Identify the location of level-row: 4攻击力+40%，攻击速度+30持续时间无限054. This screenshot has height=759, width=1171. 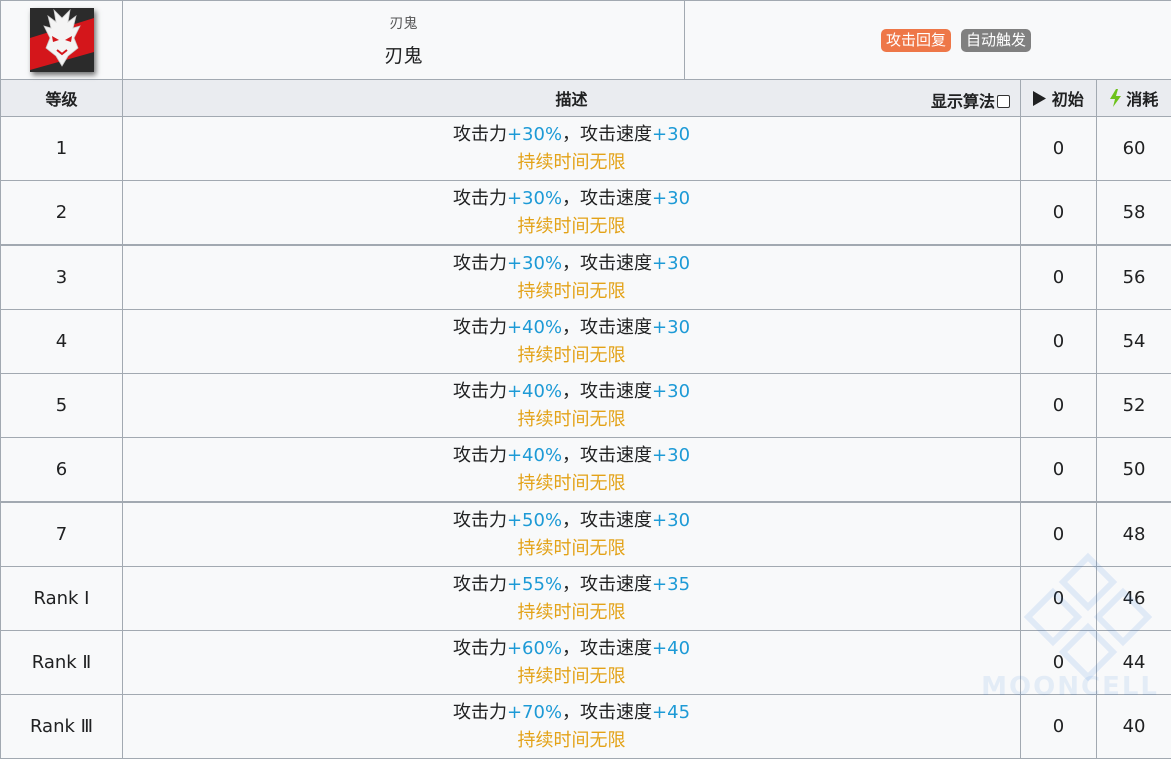
(586, 342).